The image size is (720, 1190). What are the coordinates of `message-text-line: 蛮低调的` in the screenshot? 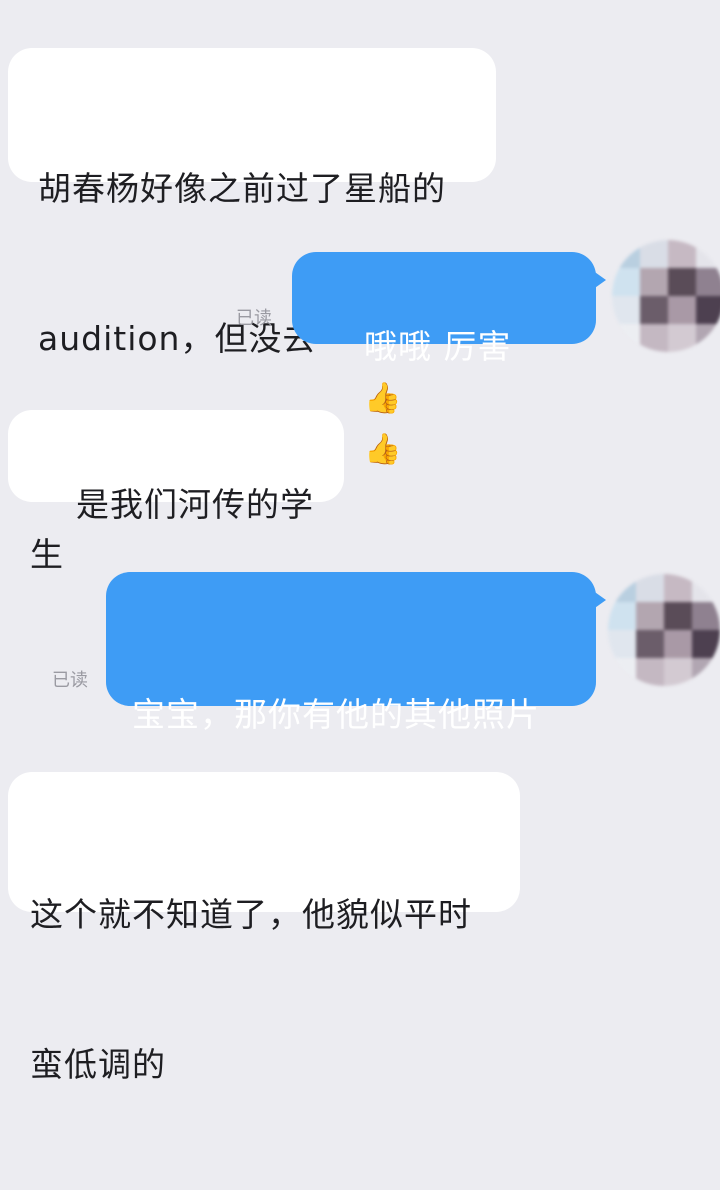 It's located at (98, 1064).